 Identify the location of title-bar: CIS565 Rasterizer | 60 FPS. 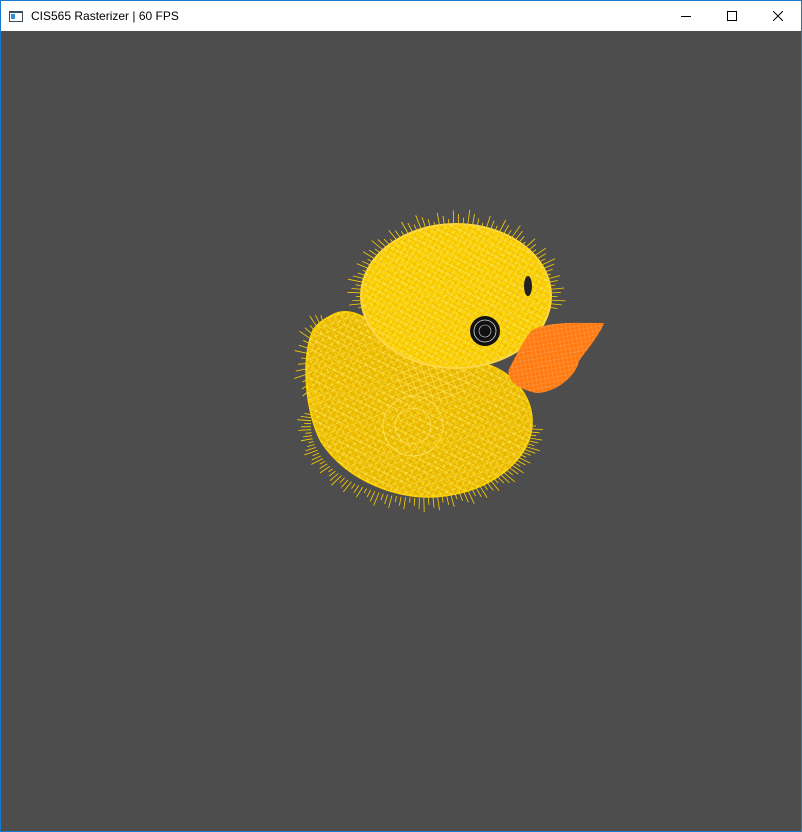
(401, 16).